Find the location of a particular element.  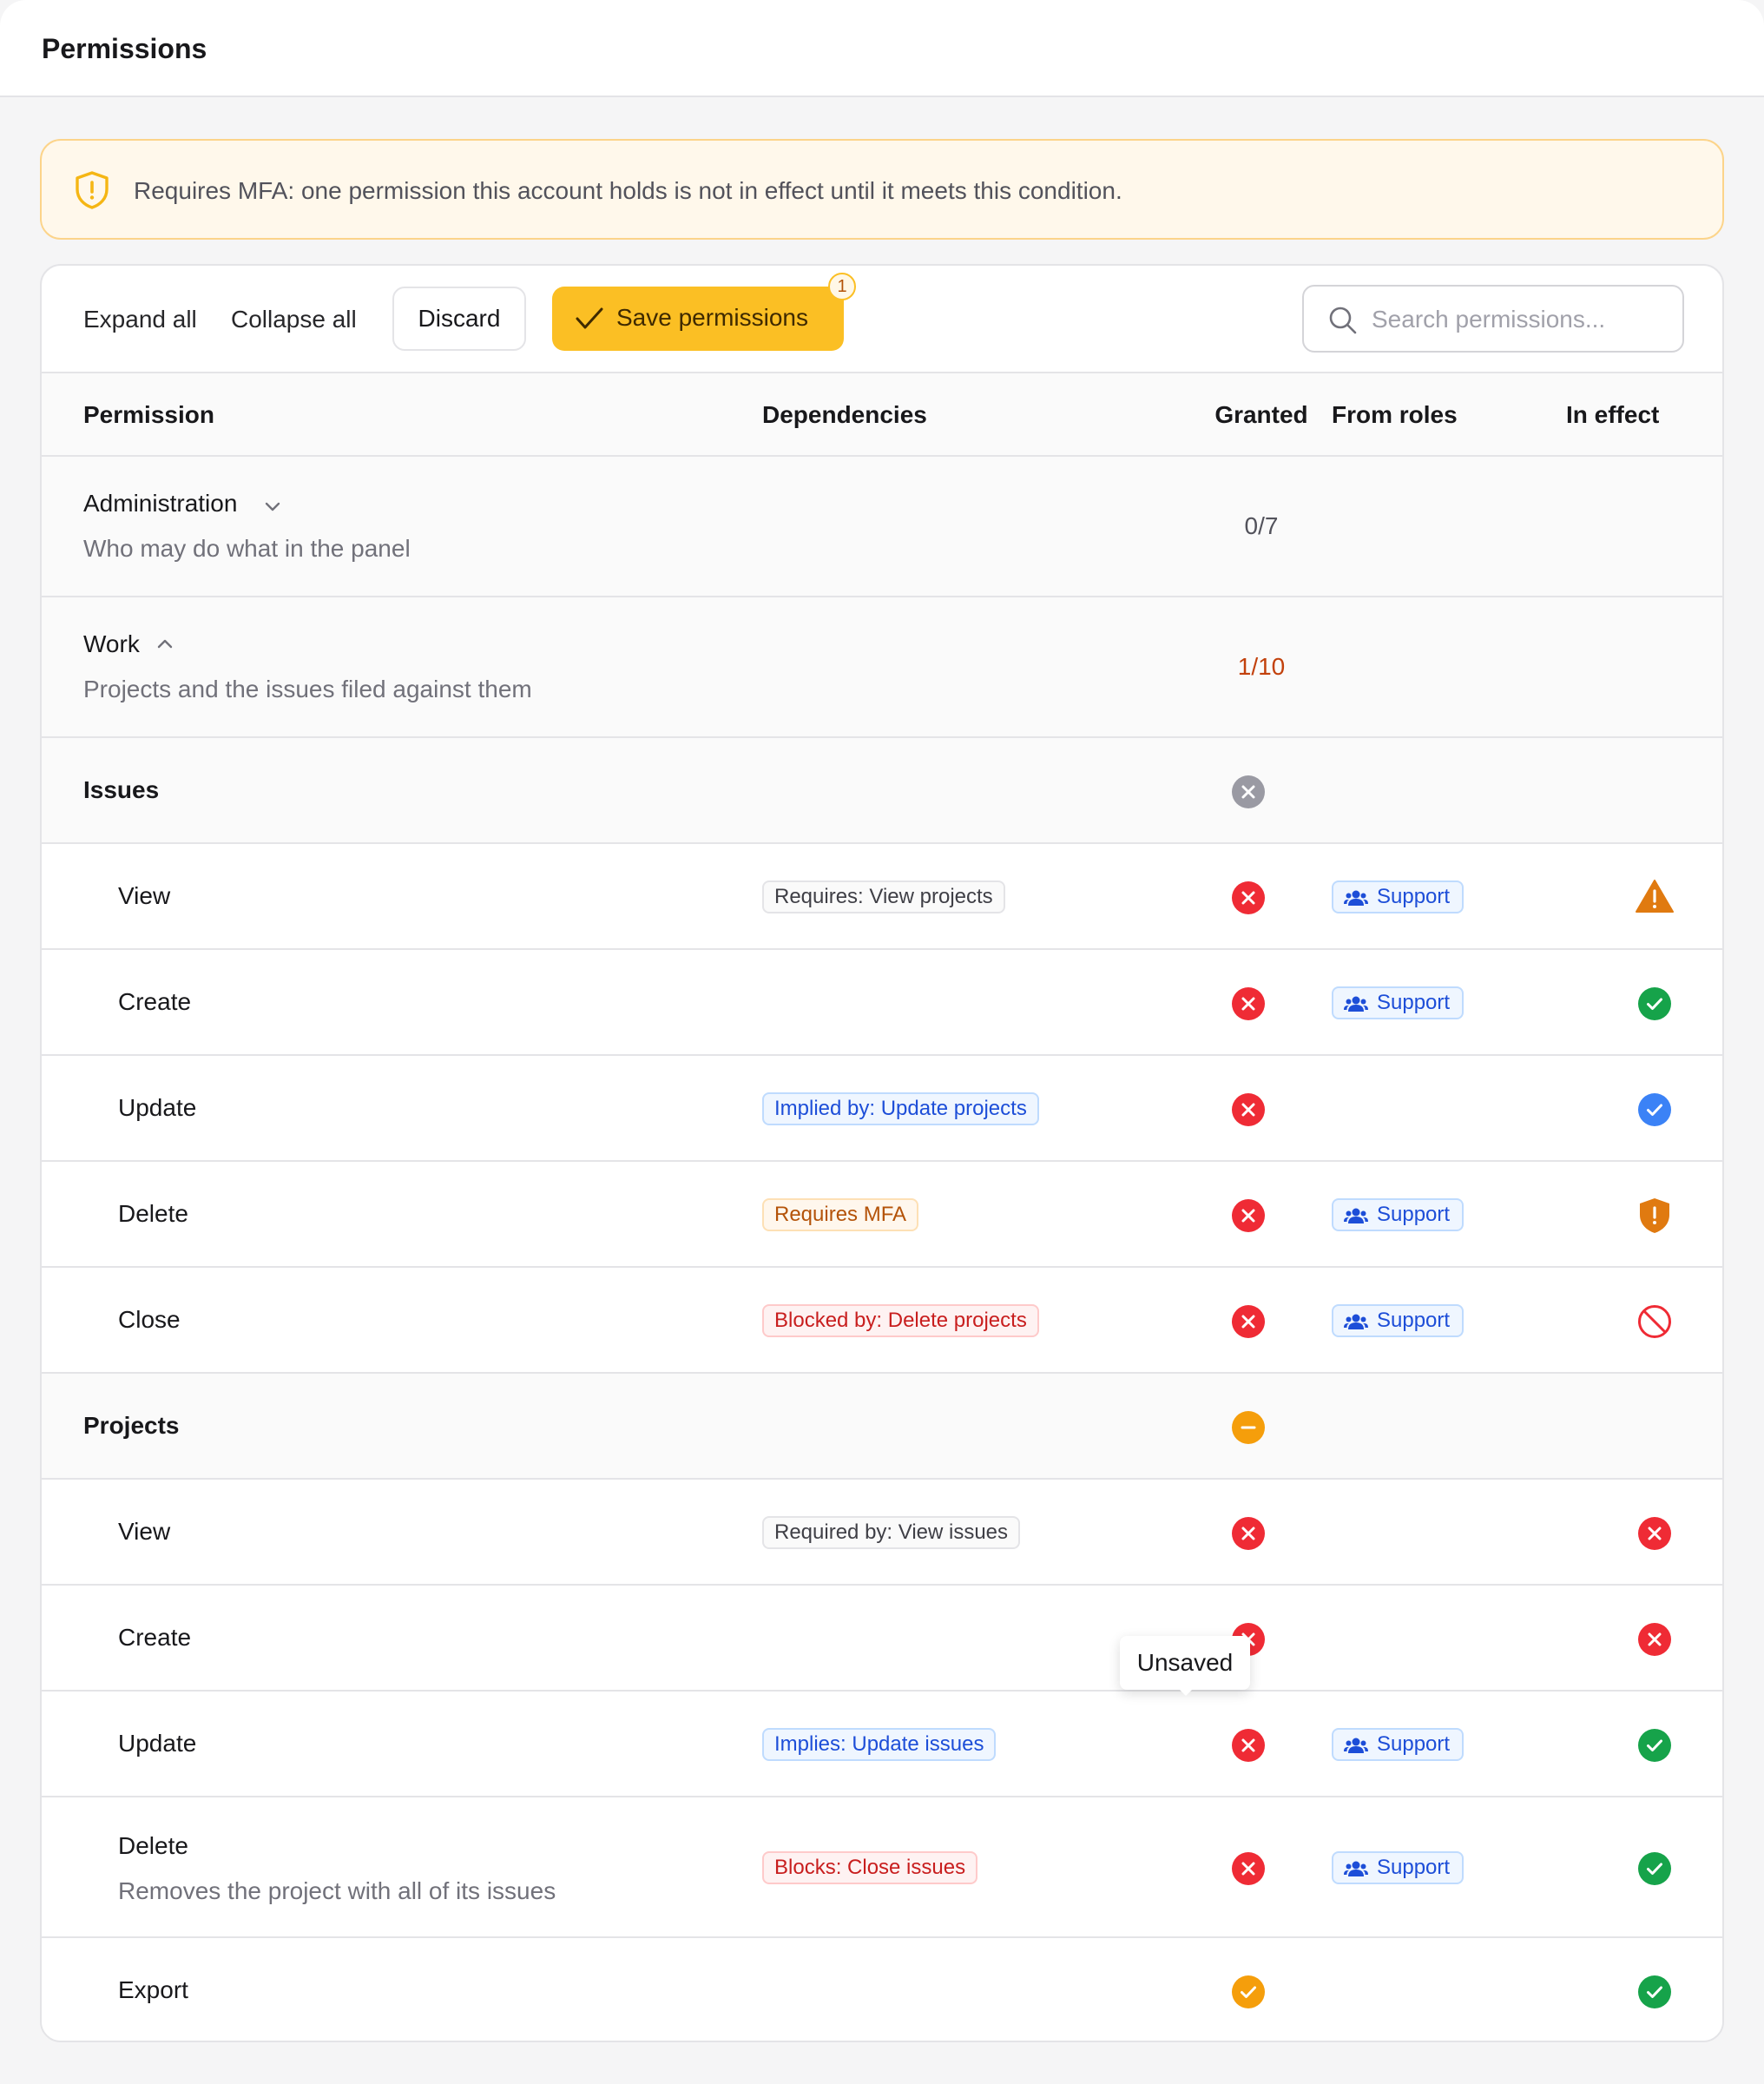

dependency-tag: Implies: Update issues is located at coordinates (880, 1744).